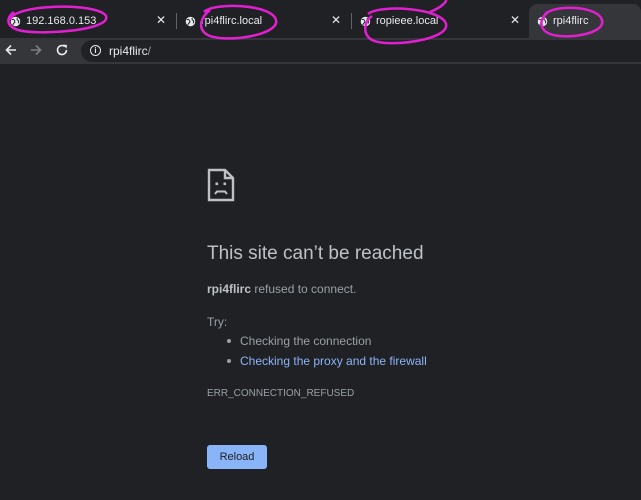 This screenshot has width=641, height=500. Describe the element at coordinates (440, 21) in the screenshot. I see `tab-ropieee-local: ropieee.local ✕` at that location.